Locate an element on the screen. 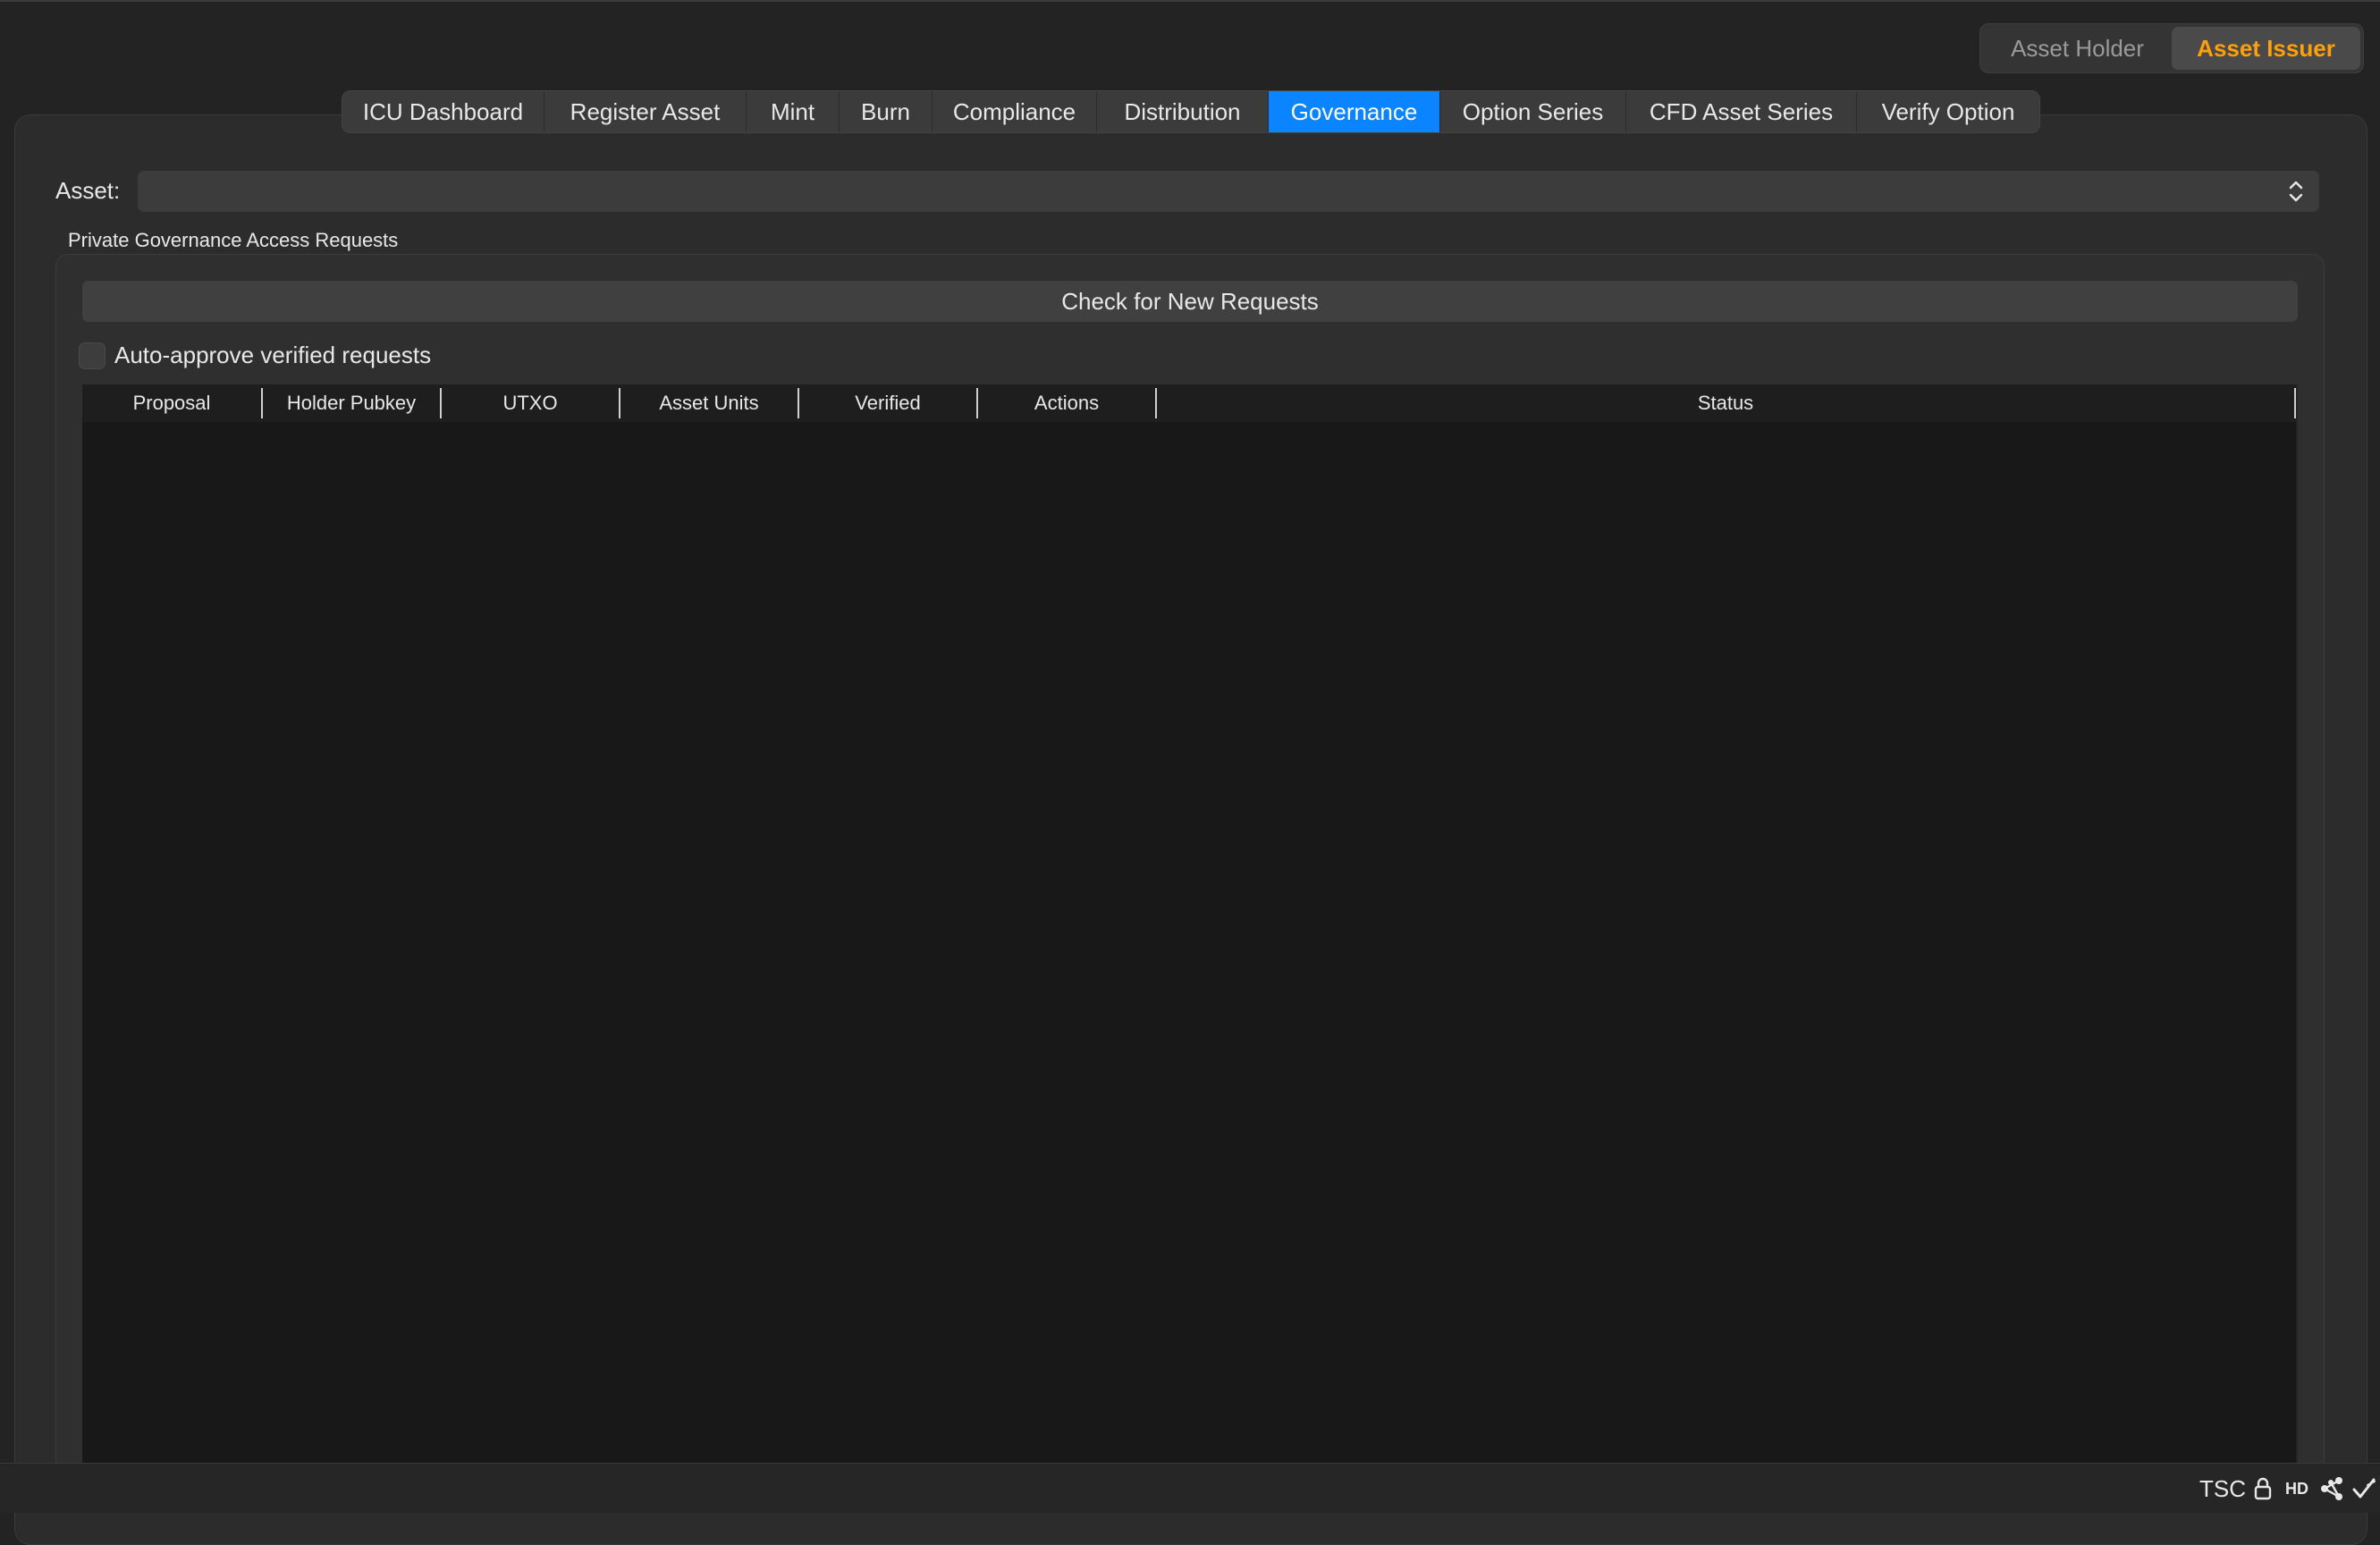  column-header-utxo: UTXO is located at coordinates (530, 403).